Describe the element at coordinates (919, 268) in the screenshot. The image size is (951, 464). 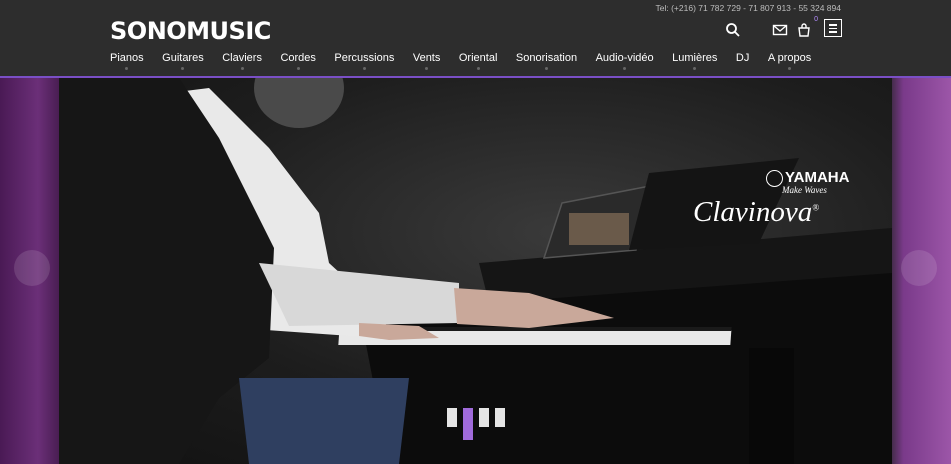
I see `slider-next-button` at that location.